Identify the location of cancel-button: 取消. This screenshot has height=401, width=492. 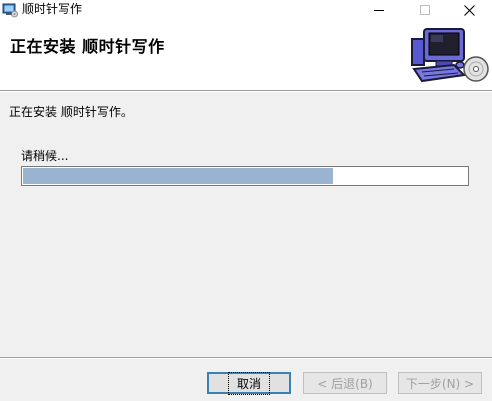
(249, 383).